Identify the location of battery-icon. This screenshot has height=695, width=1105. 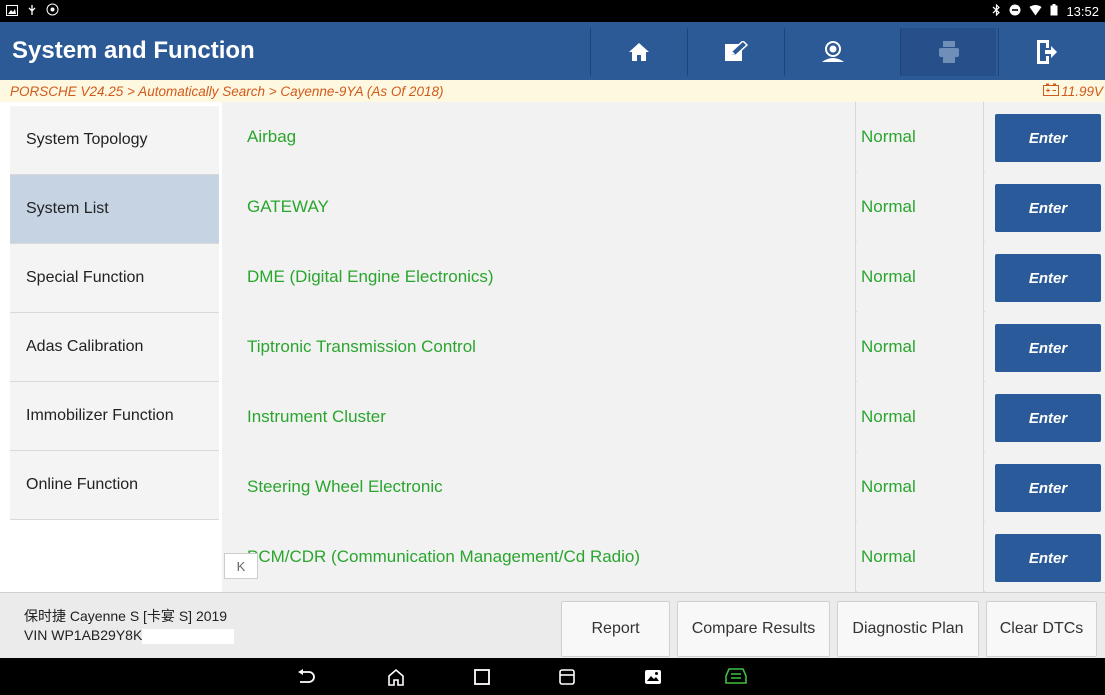
(1054, 11).